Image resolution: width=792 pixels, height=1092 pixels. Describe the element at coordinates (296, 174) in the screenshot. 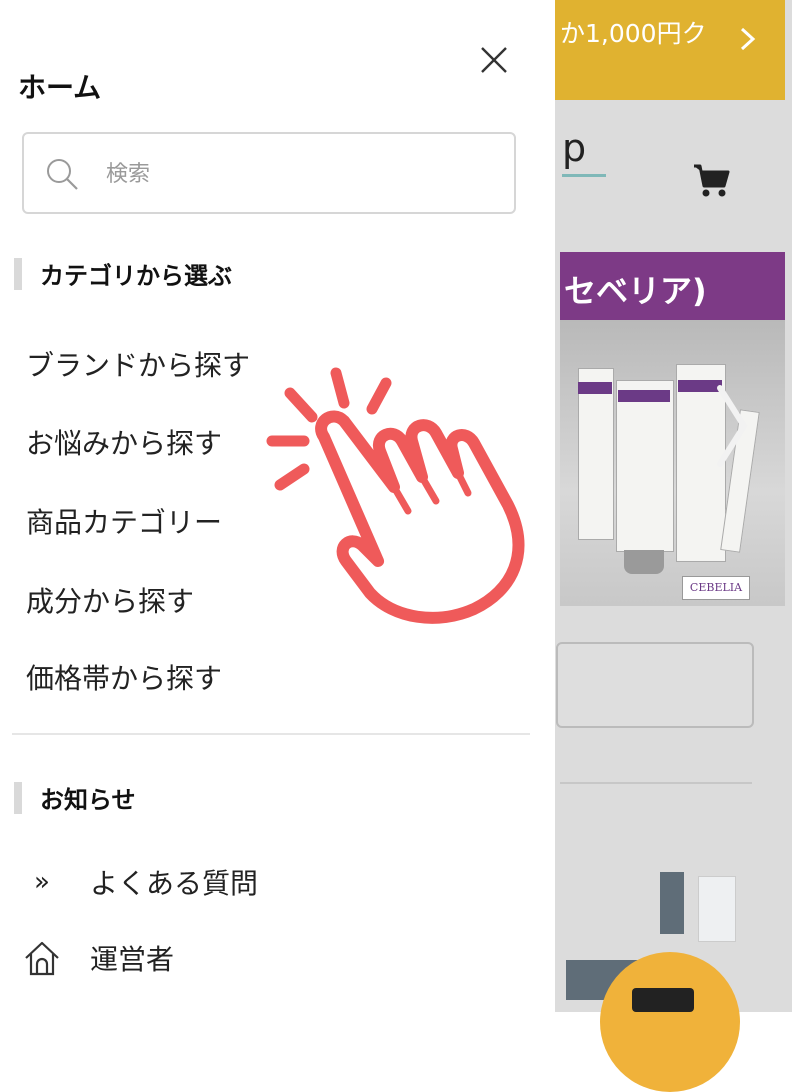

I see `search-input` at that location.